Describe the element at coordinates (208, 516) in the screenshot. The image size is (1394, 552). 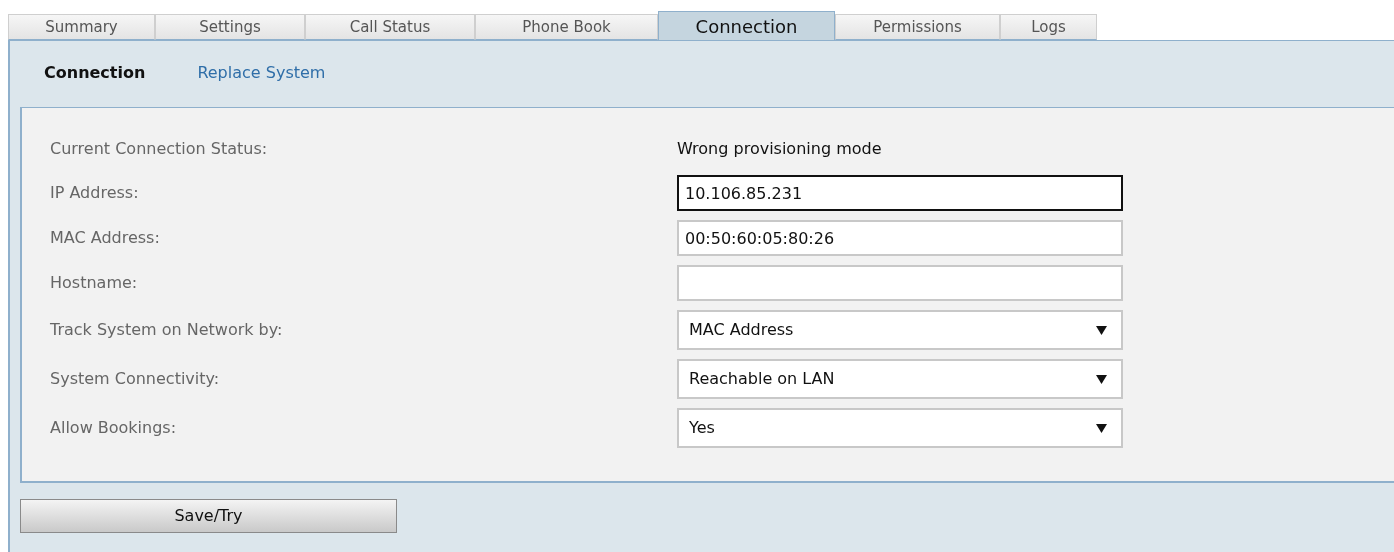
I see `save-button: Save/Try` at that location.